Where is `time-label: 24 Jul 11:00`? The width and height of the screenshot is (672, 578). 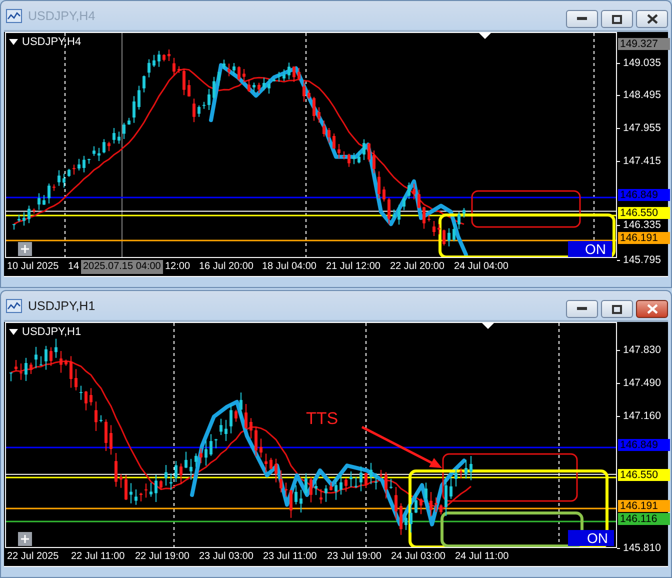
time-label: 24 Jul 11:00 is located at coordinates (482, 557).